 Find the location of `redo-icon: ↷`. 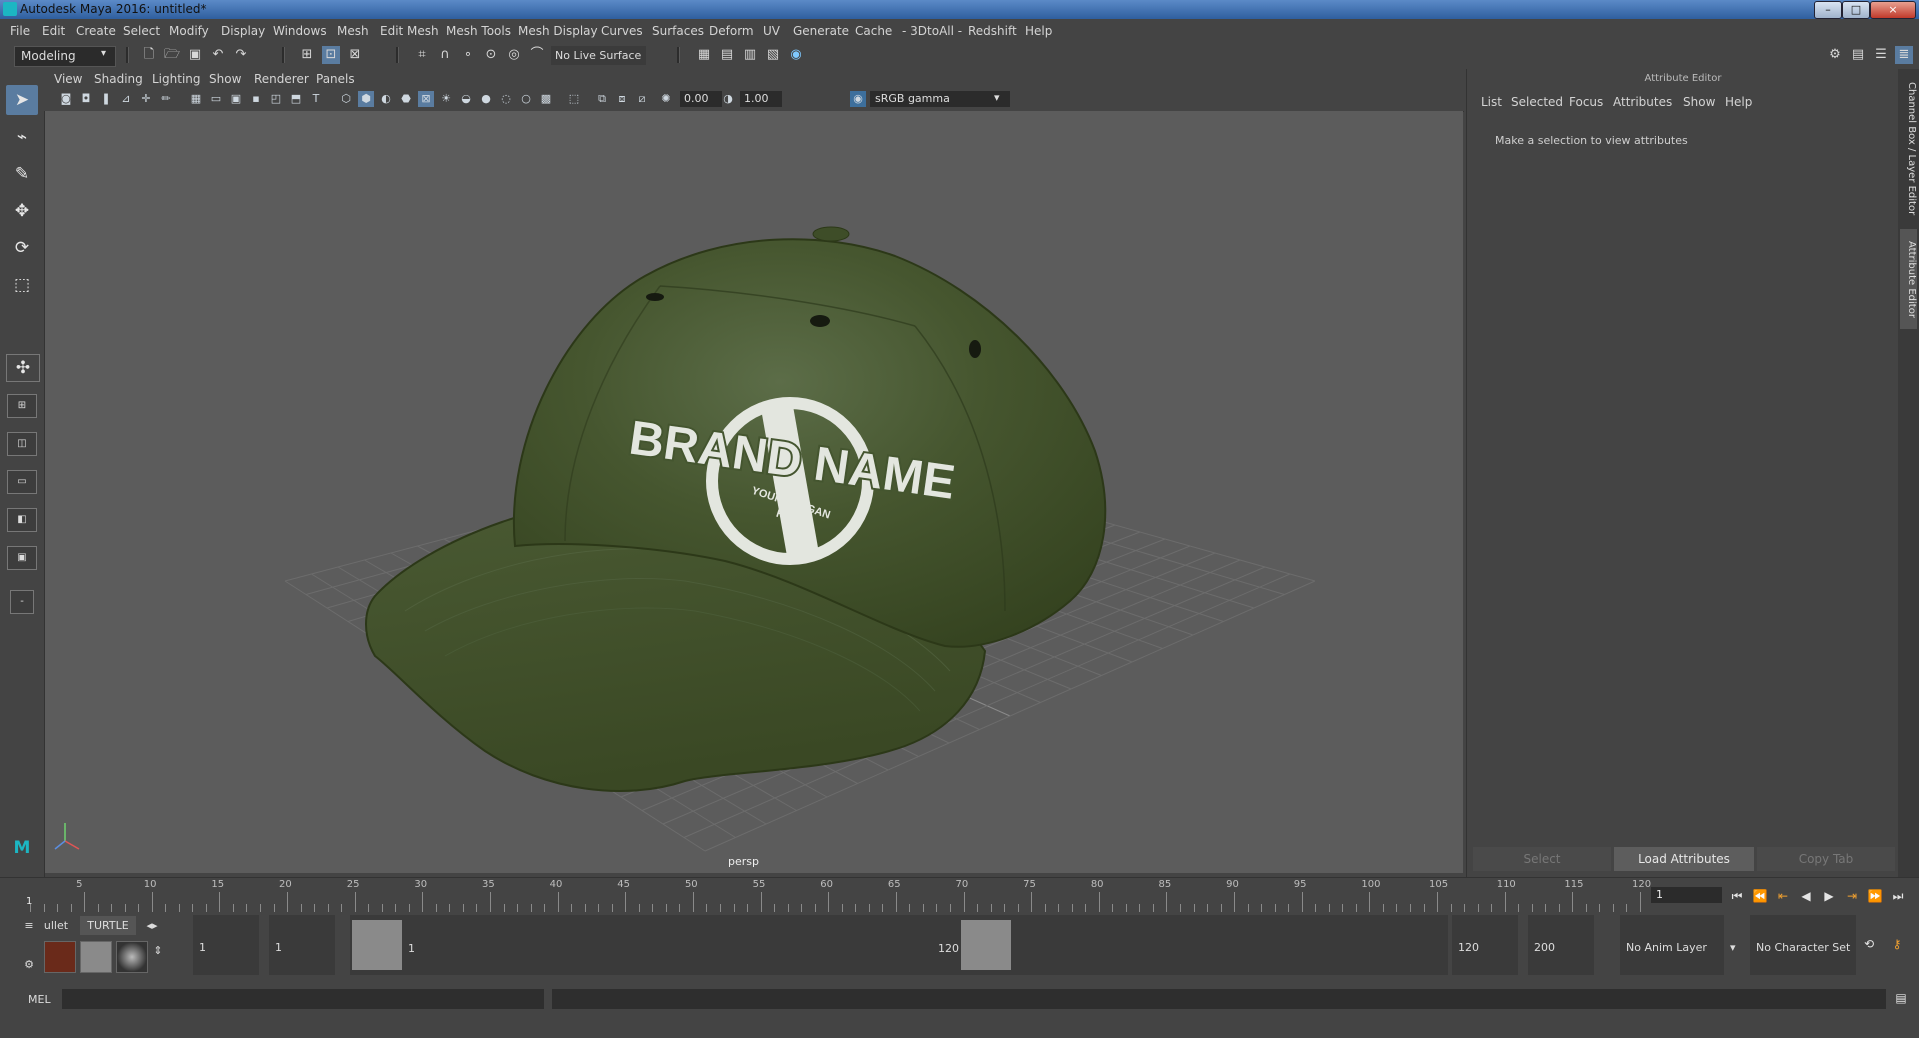

redo-icon: ↷ is located at coordinates (241, 55).